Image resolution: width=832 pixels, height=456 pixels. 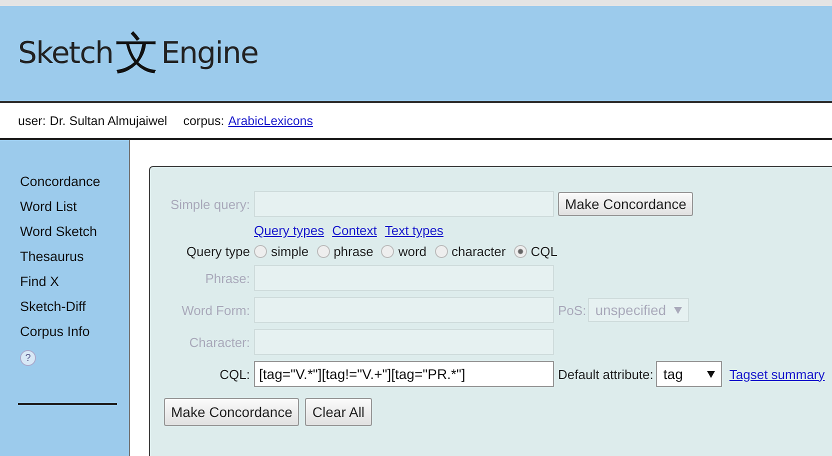 What do you see at coordinates (74, 281) in the screenshot?
I see `sidebar-item: Find X` at bounding box center [74, 281].